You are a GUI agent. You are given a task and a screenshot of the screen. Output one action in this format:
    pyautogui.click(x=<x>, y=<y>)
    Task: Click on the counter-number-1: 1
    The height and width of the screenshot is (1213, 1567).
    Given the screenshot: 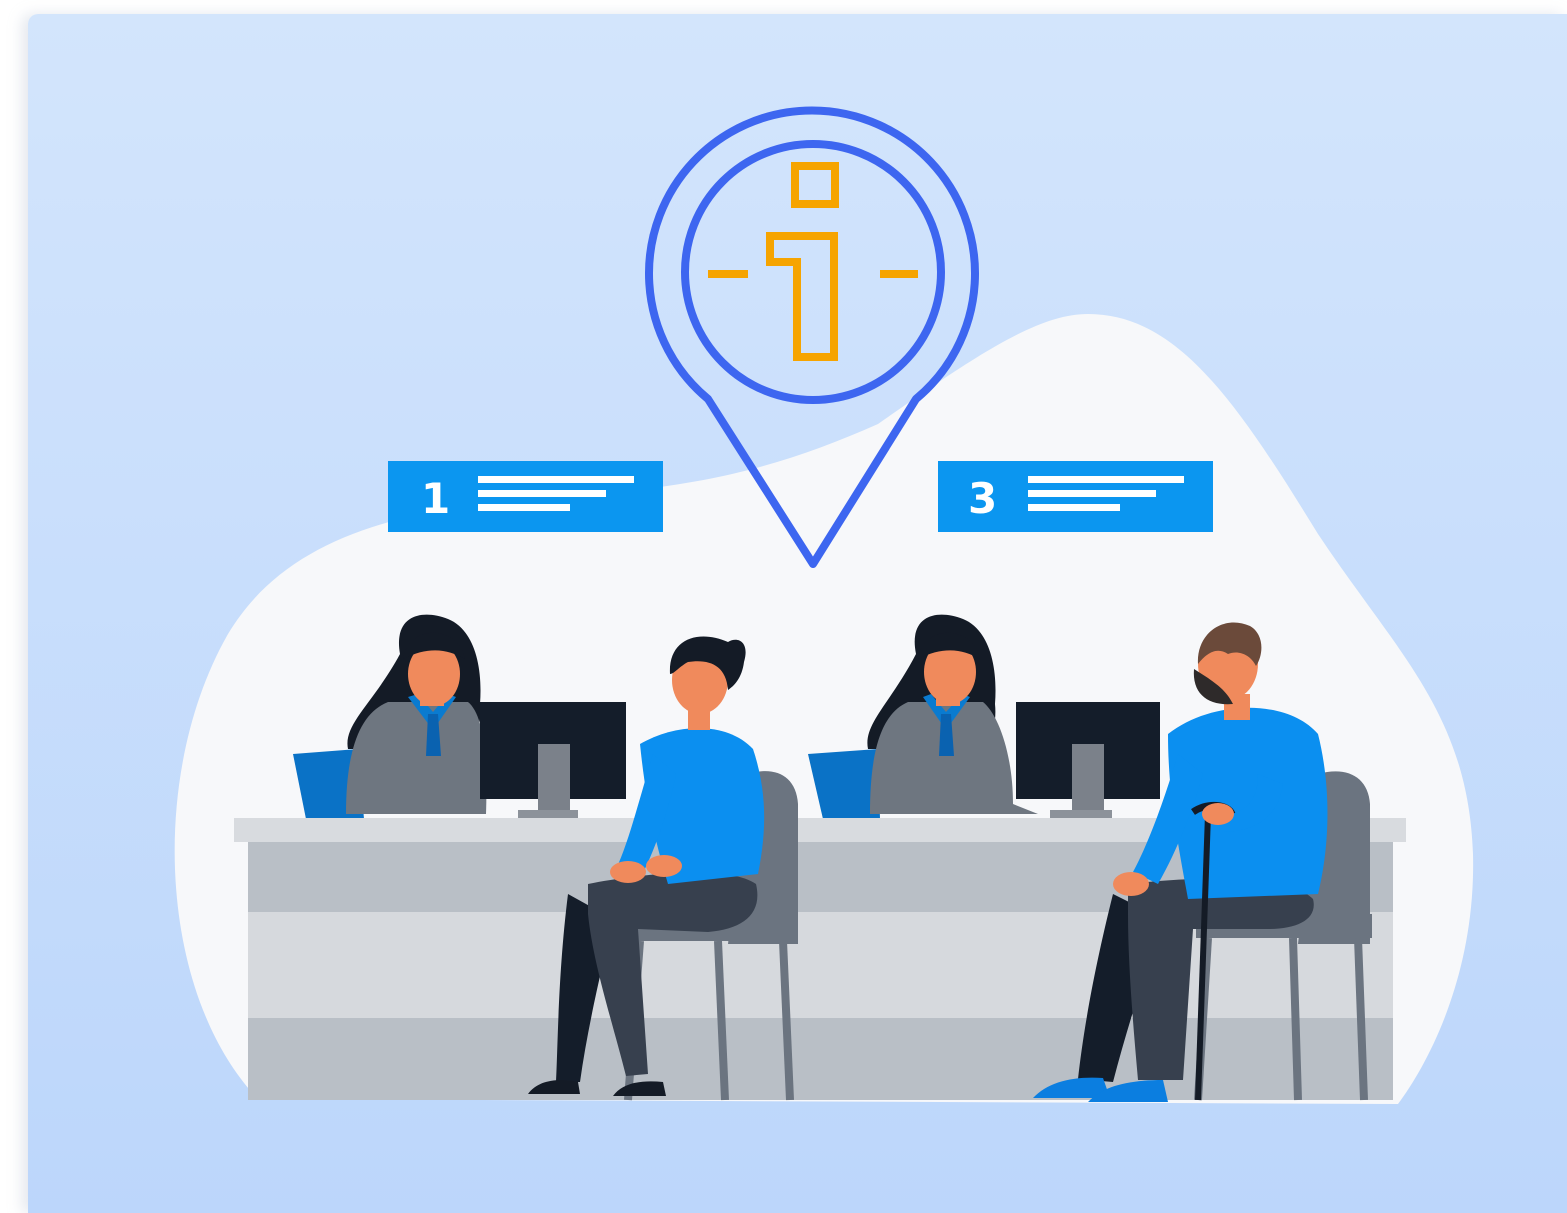 What is the action you would take?
    pyautogui.click(x=435, y=498)
    